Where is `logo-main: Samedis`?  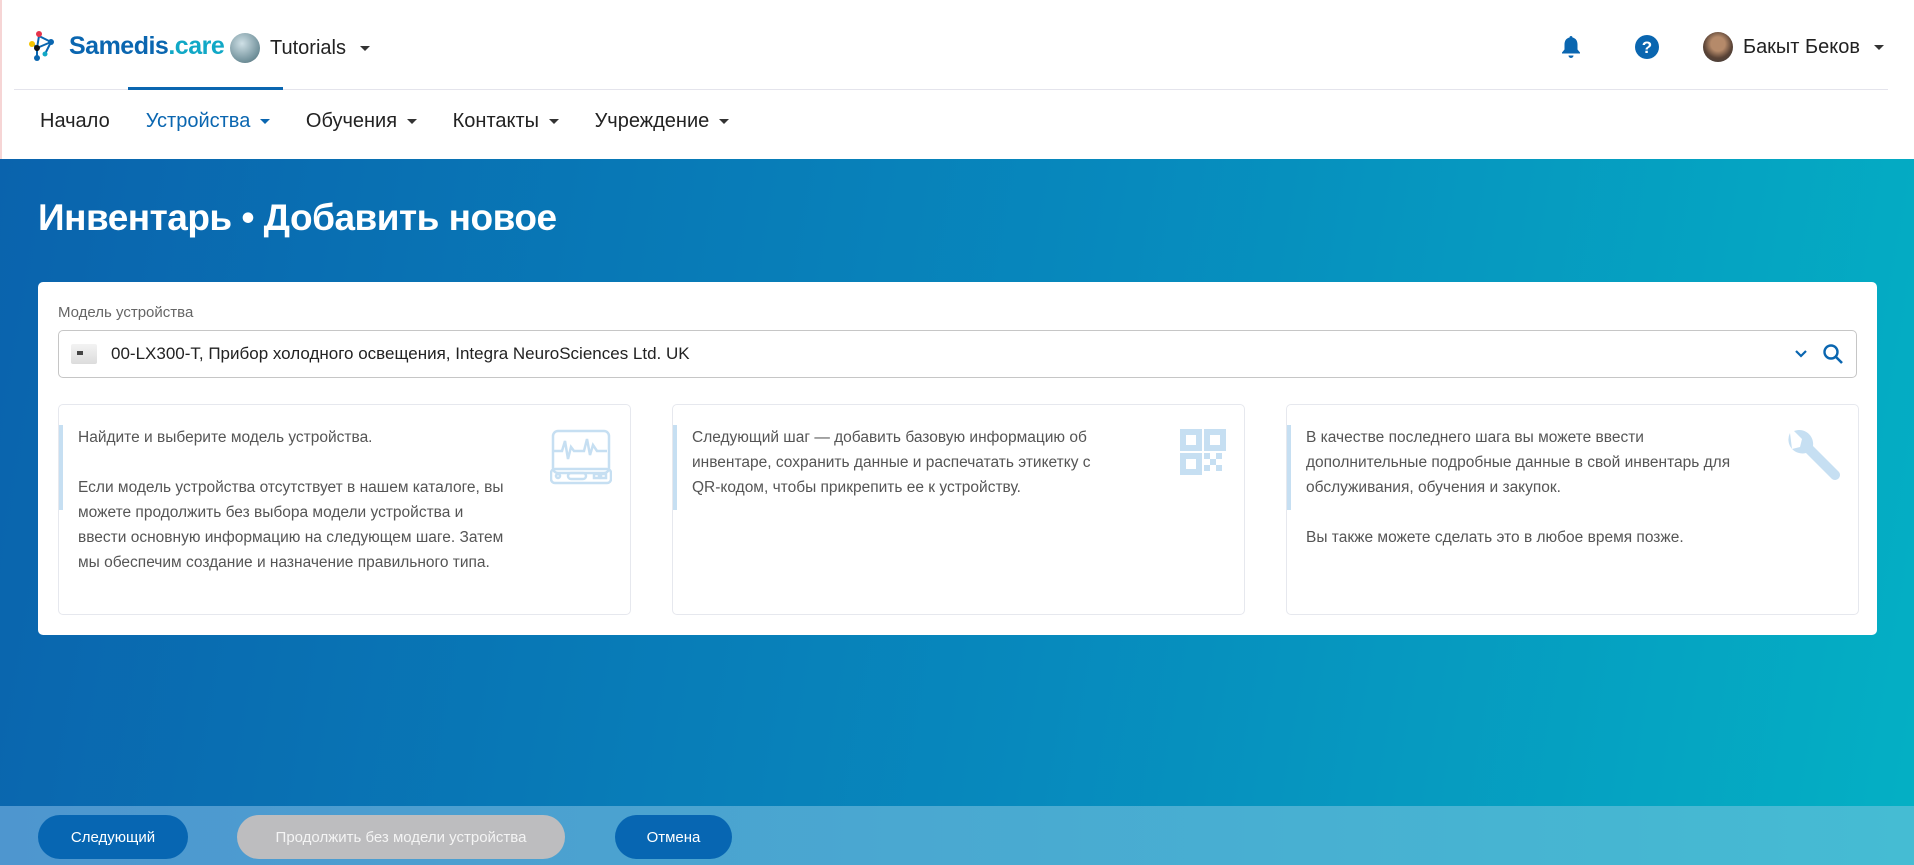 logo-main: Samedis is located at coordinates (119, 45).